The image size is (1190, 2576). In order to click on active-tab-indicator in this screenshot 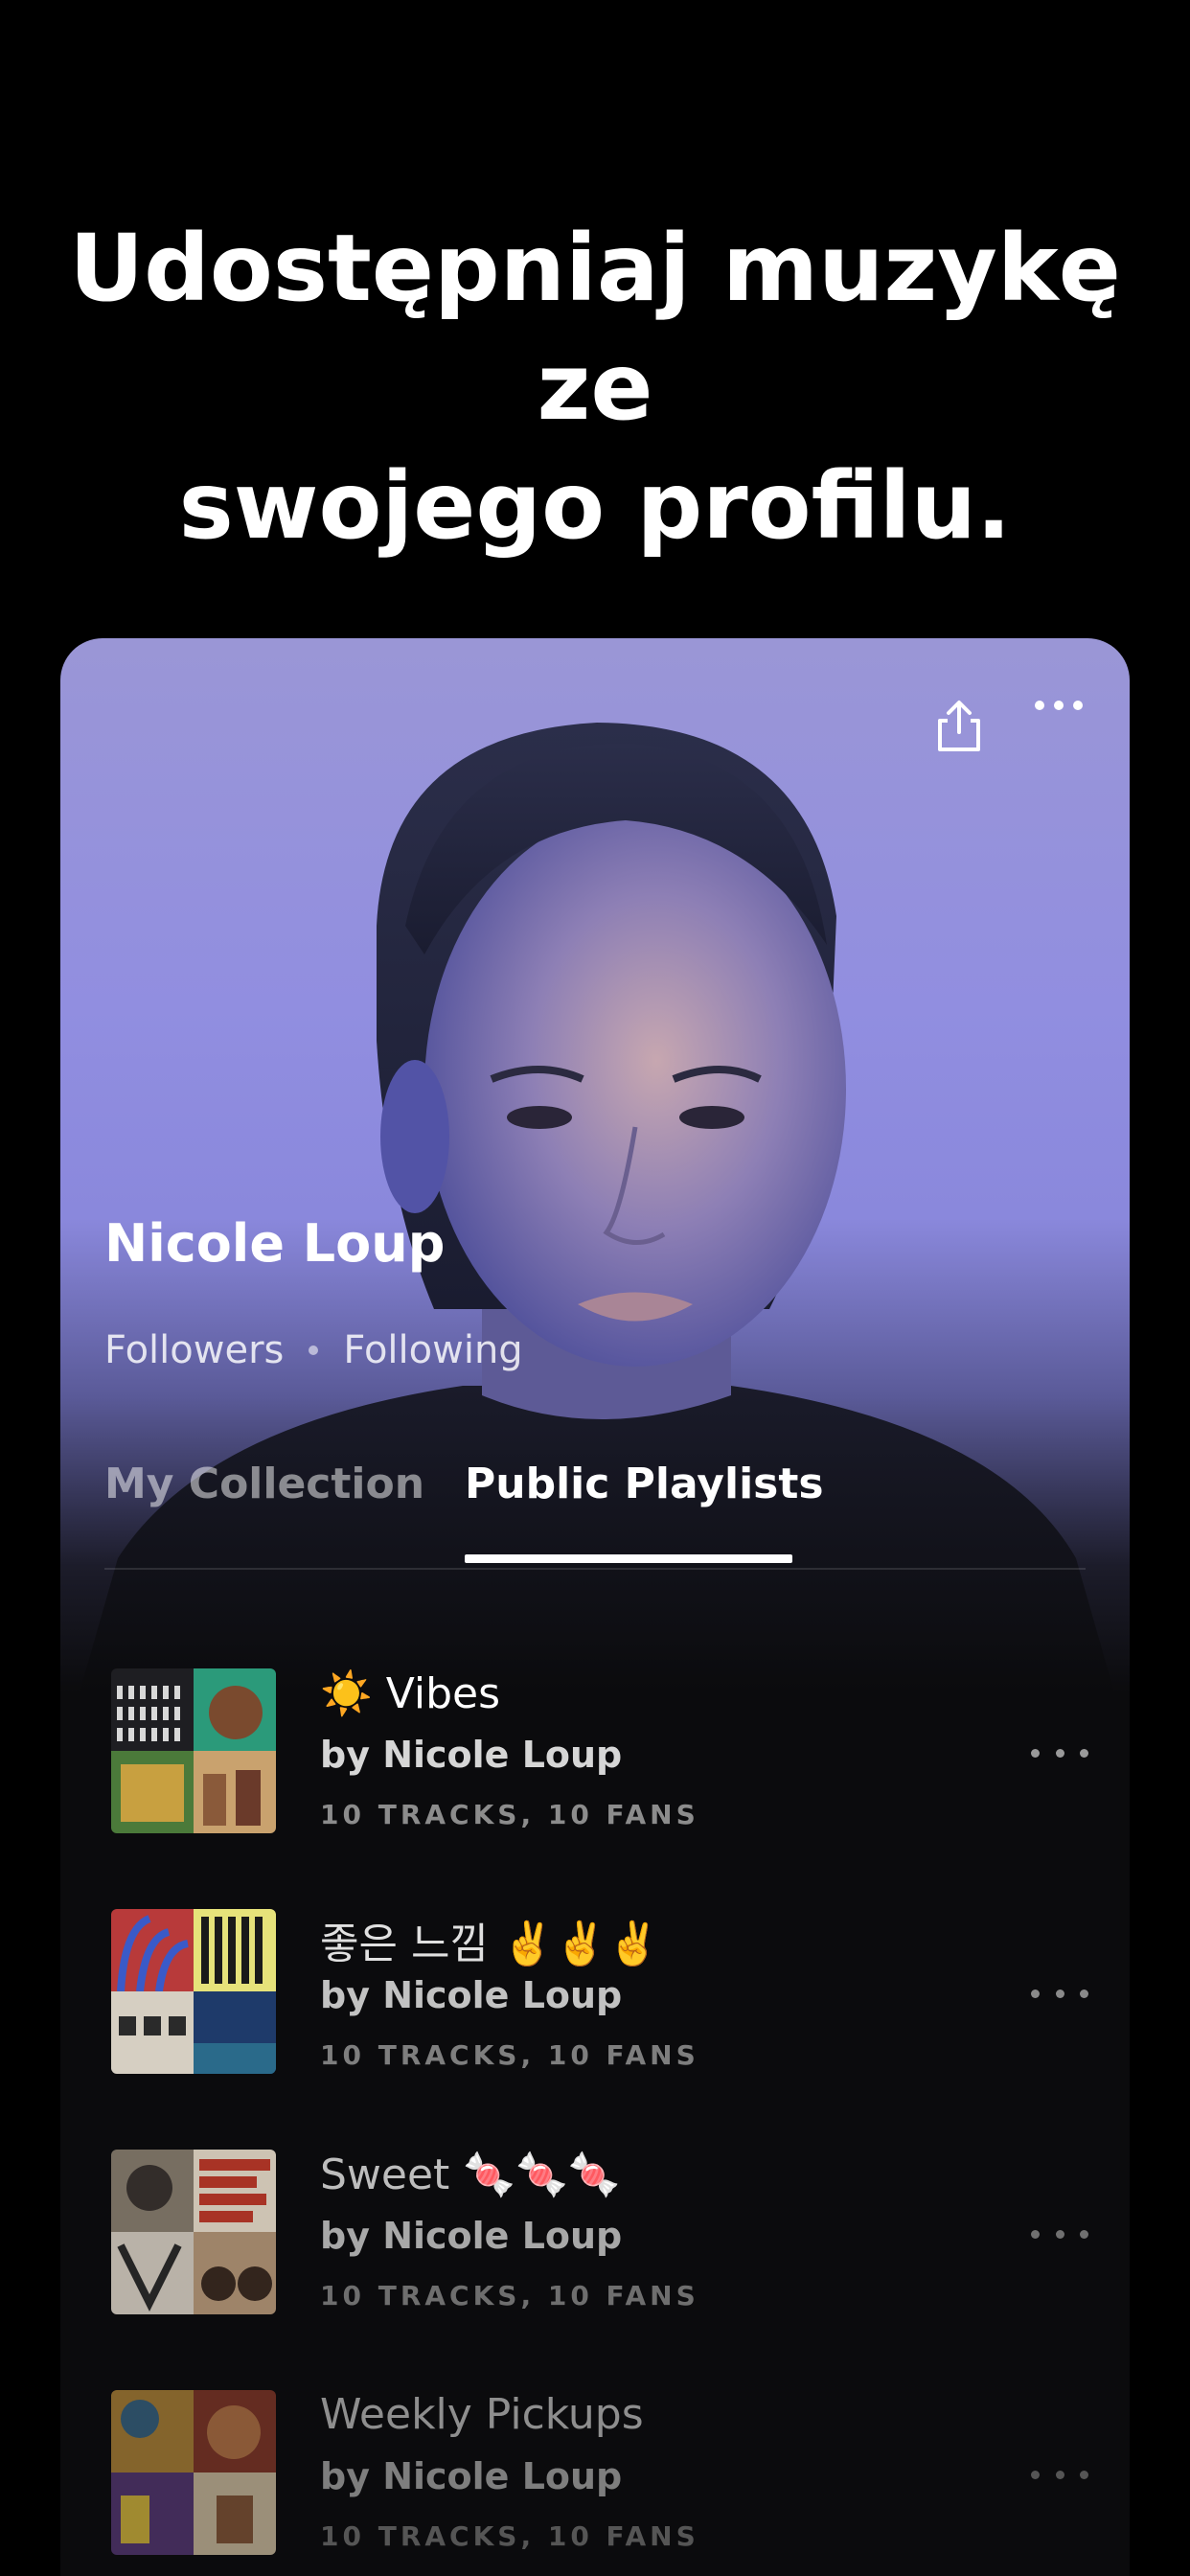, I will do `click(629, 1558)`.